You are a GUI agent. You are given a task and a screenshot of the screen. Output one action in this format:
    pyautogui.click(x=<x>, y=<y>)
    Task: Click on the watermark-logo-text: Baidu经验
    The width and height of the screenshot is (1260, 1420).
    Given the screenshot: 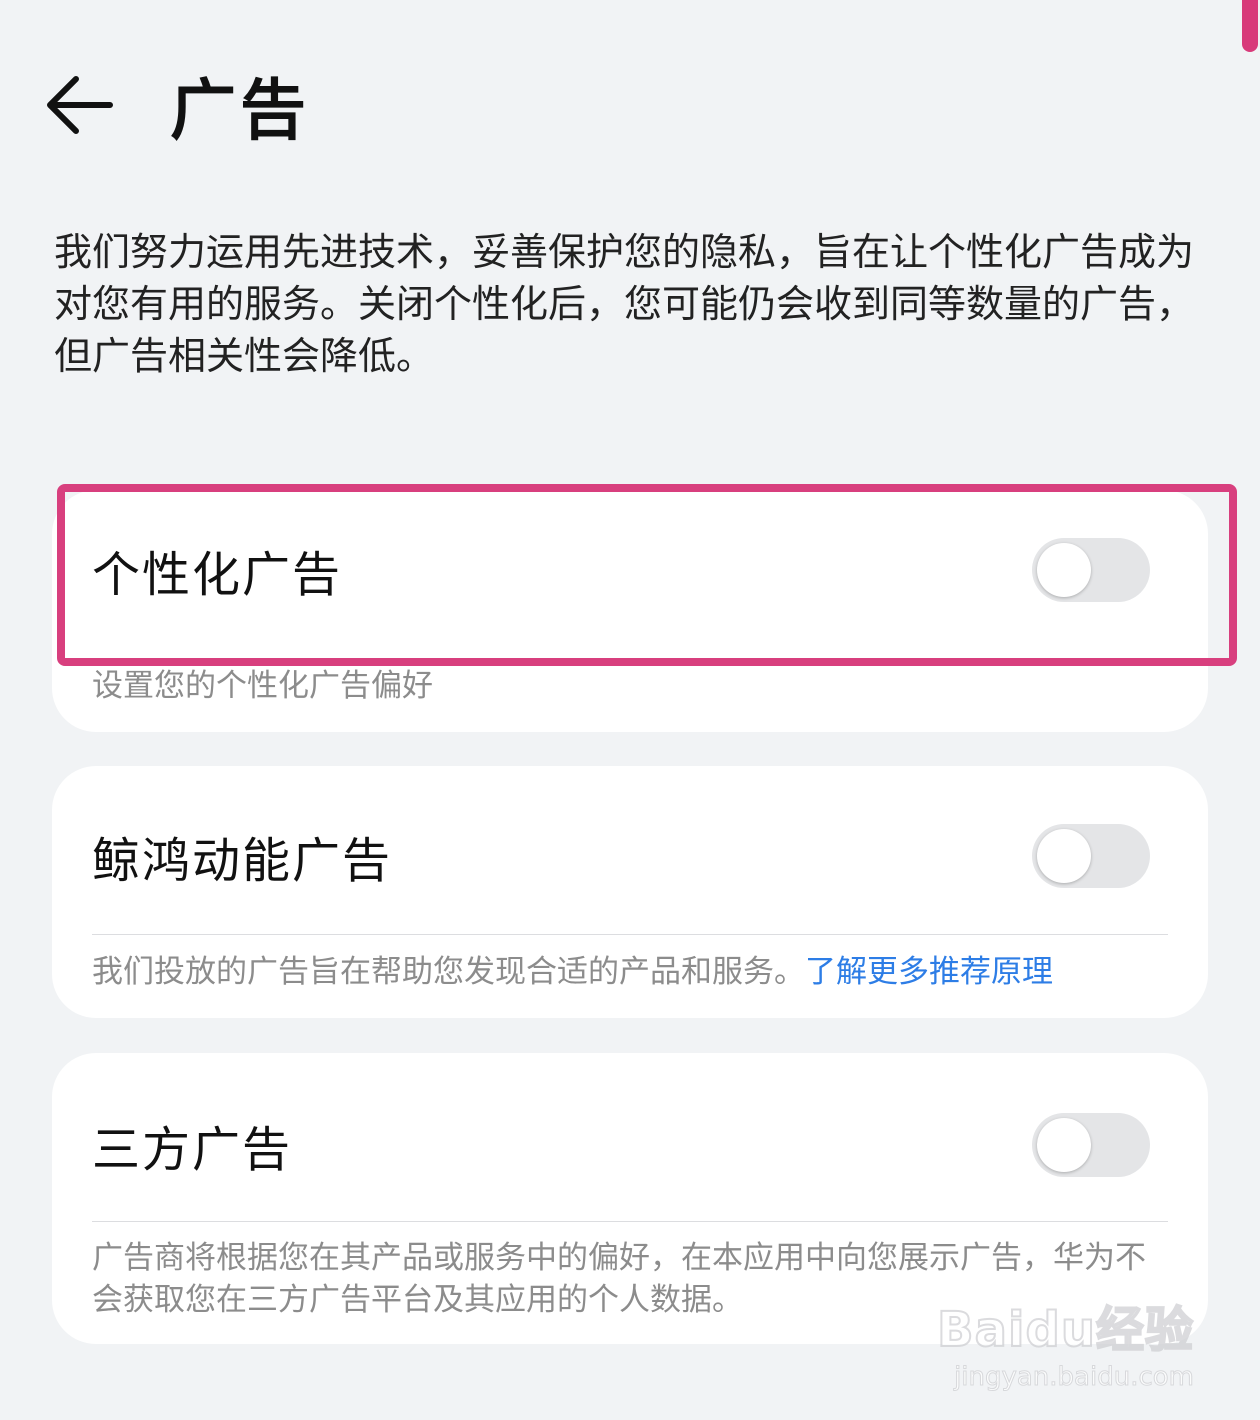 What is the action you would take?
    pyautogui.click(x=1065, y=1330)
    